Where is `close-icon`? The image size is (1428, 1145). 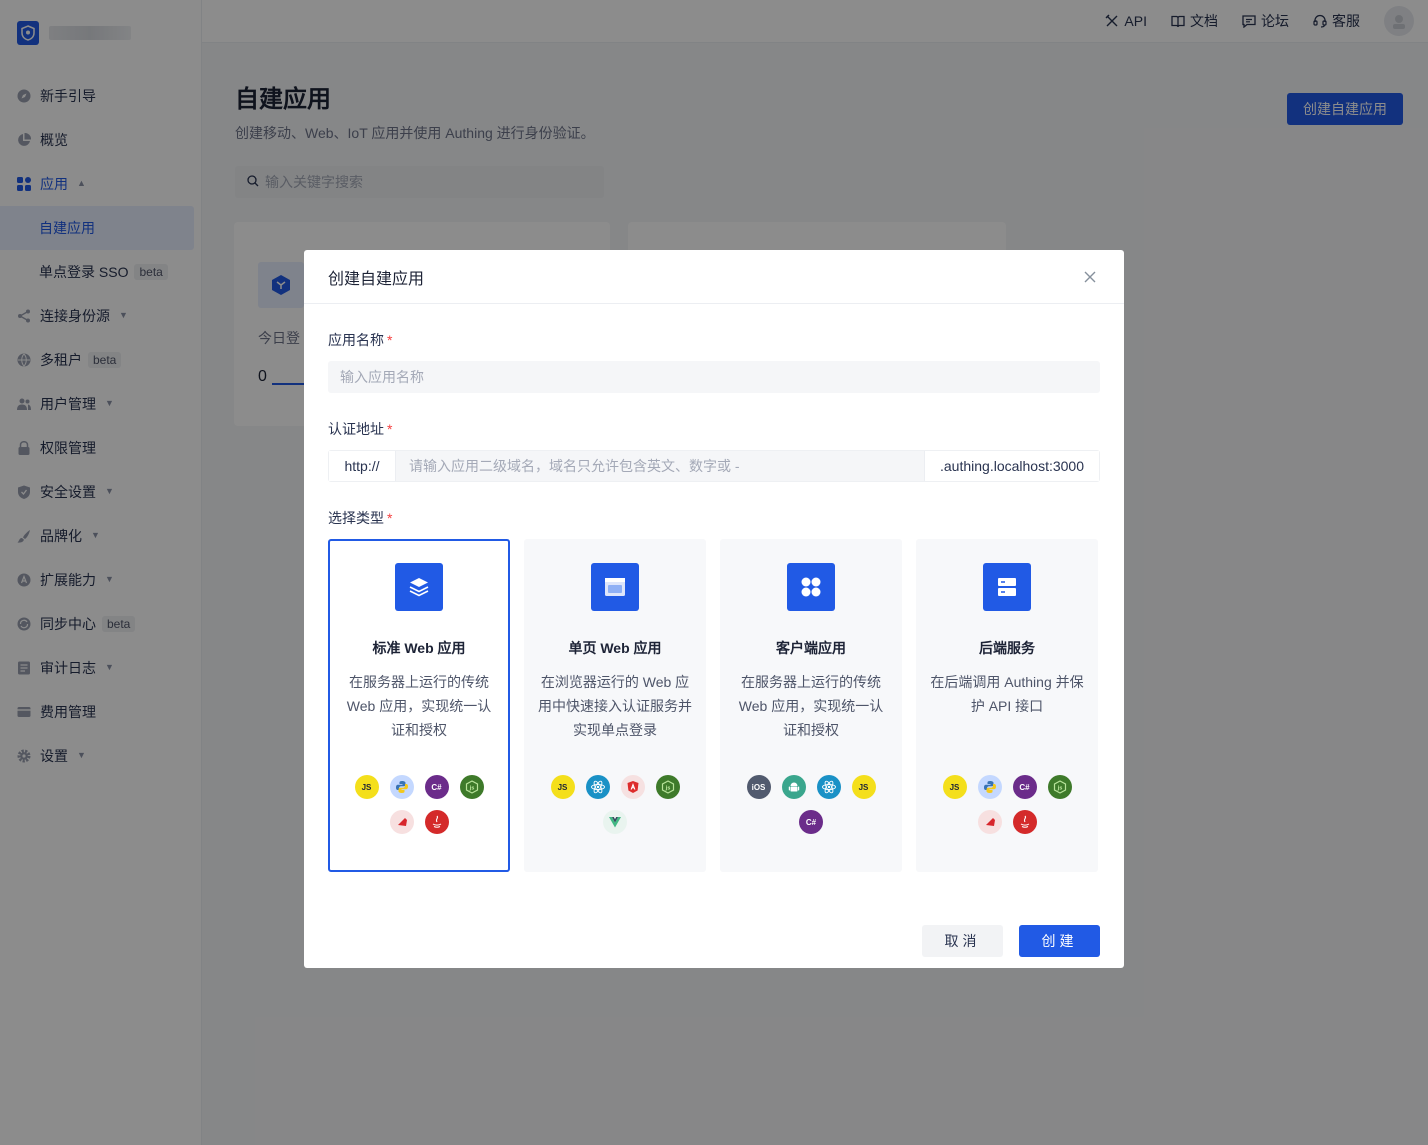
close-icon is located at coordinates (1090, 277).